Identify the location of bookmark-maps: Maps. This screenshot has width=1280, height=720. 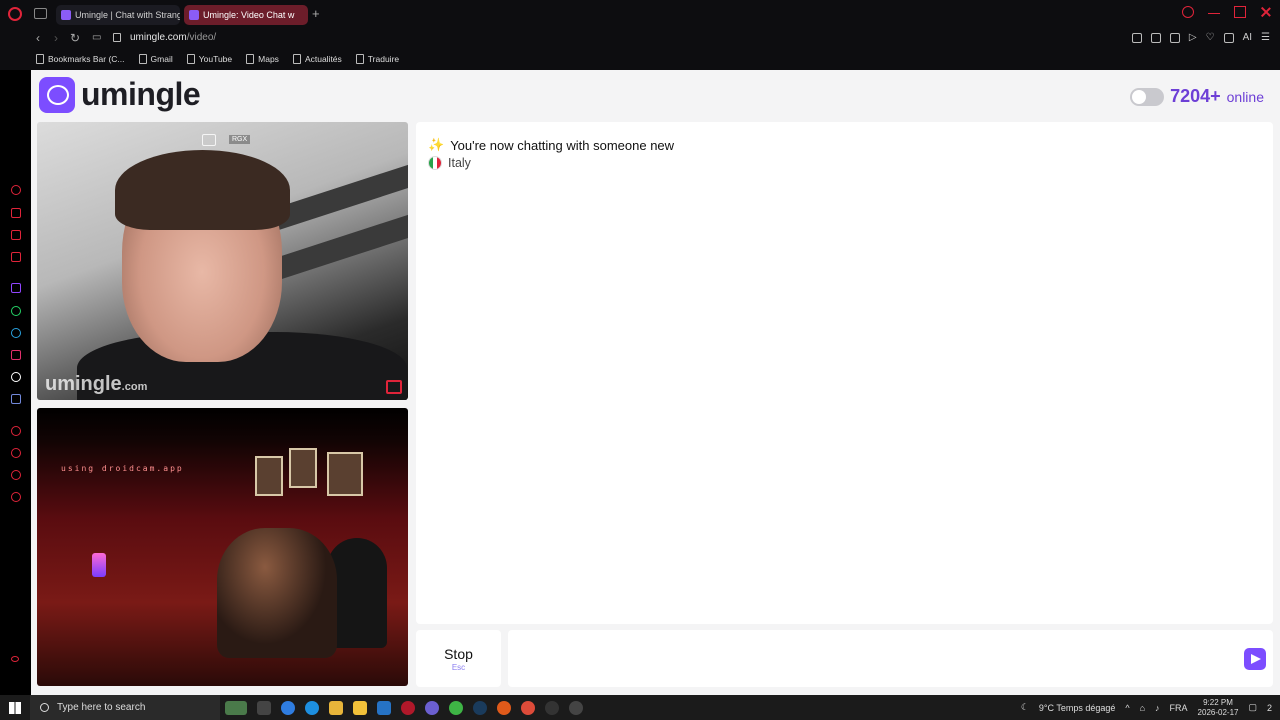
(262, 59).